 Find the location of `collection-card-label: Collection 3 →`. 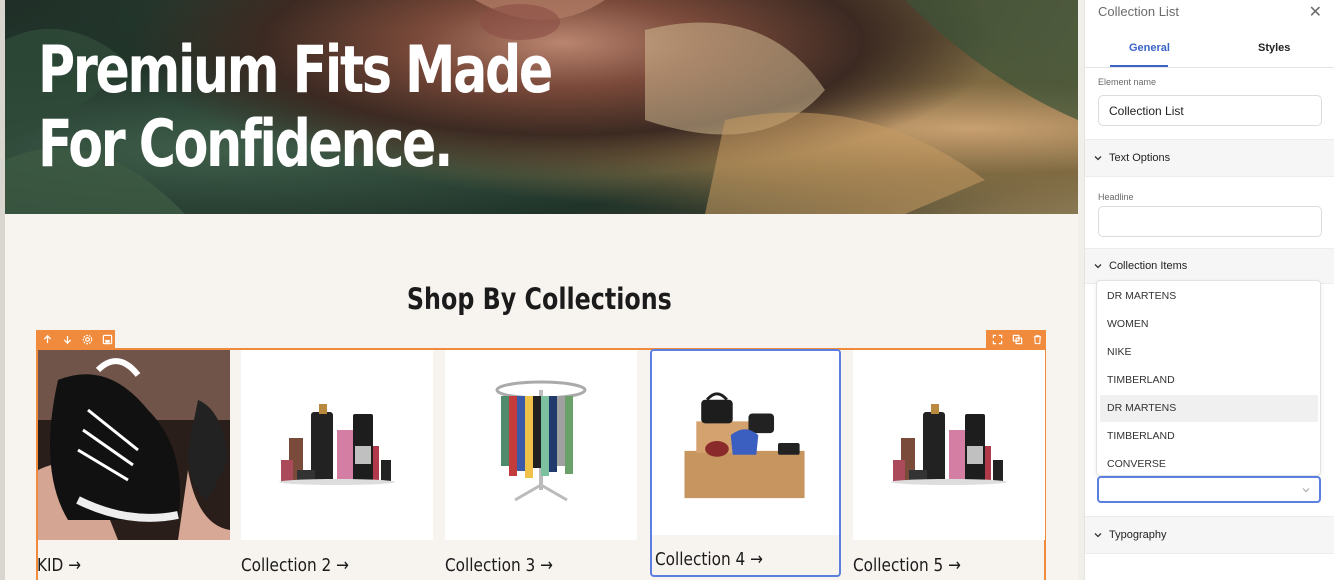

collection-card-label: Collection 3 → is located at coordinates (499, 565).